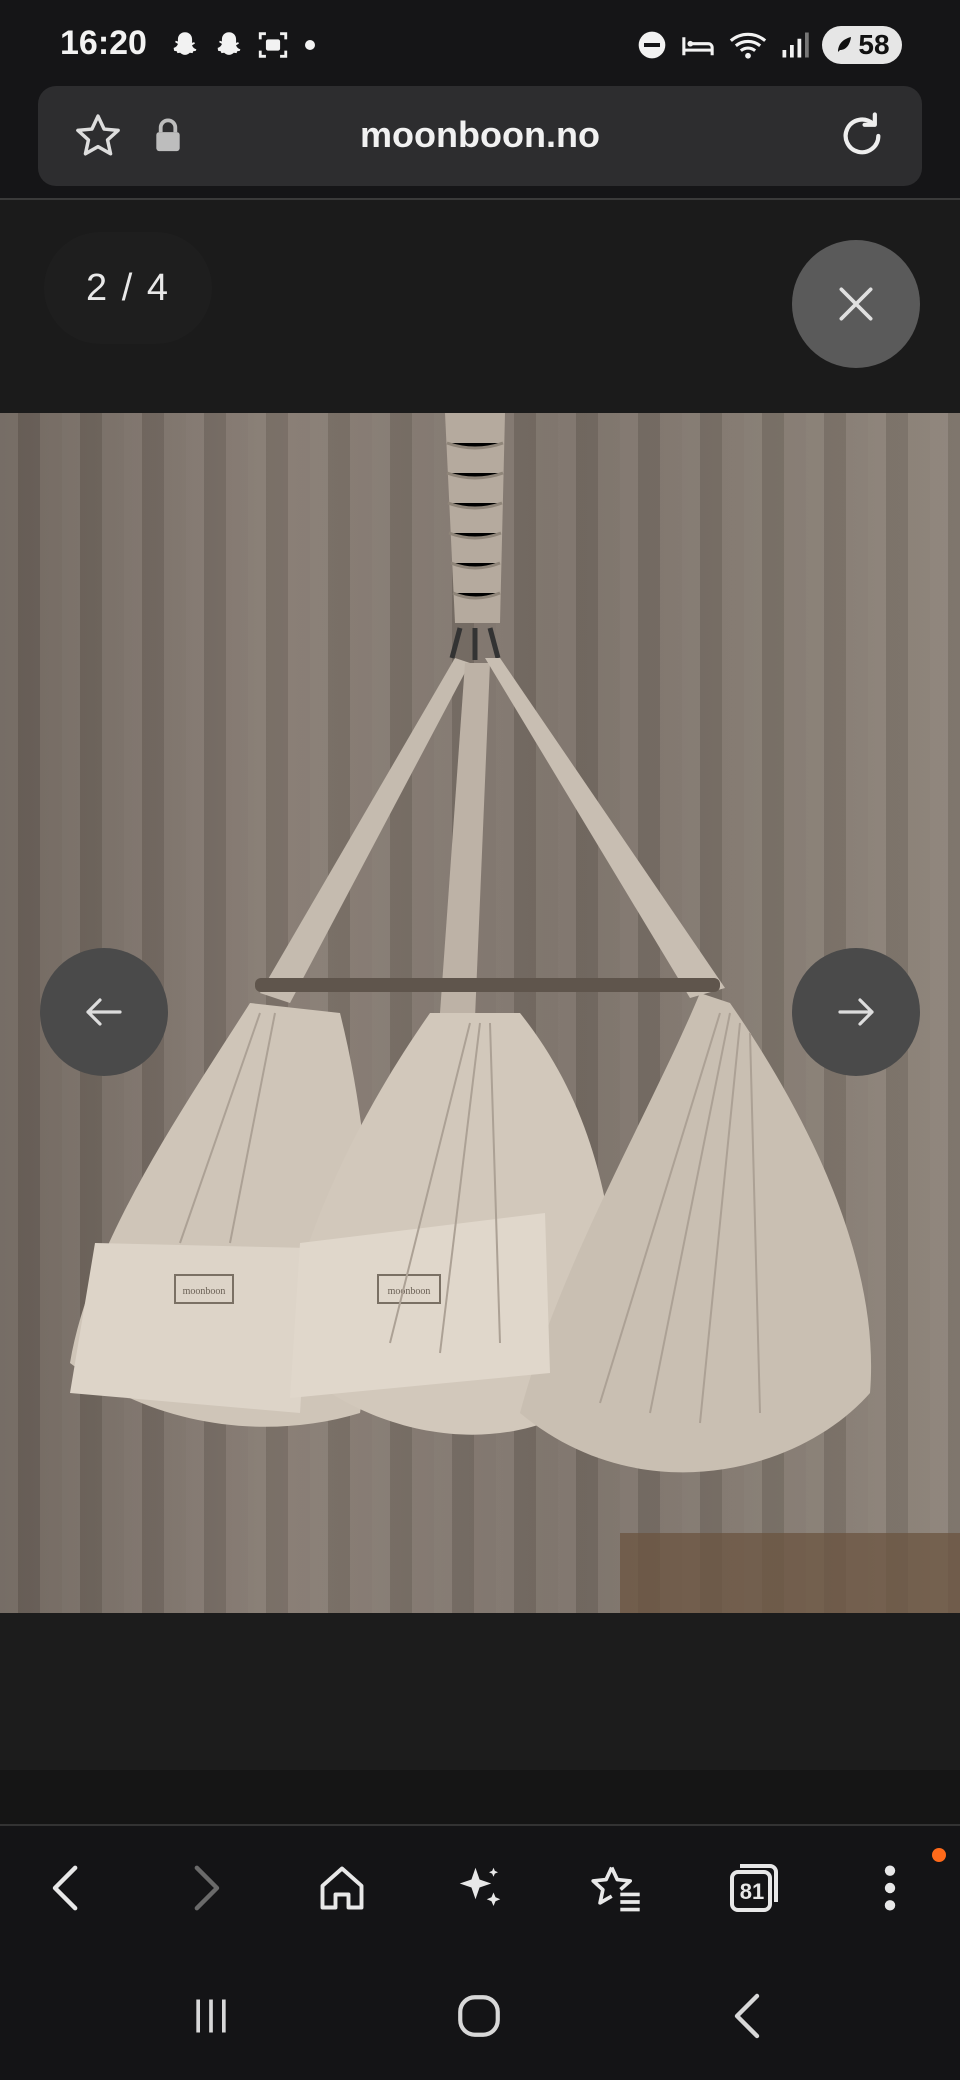 This screenshot has width=960, height=2080. Describe the element at coordinates (480, 1691) in the screenshot. I see `lightbox-footer` at that location.